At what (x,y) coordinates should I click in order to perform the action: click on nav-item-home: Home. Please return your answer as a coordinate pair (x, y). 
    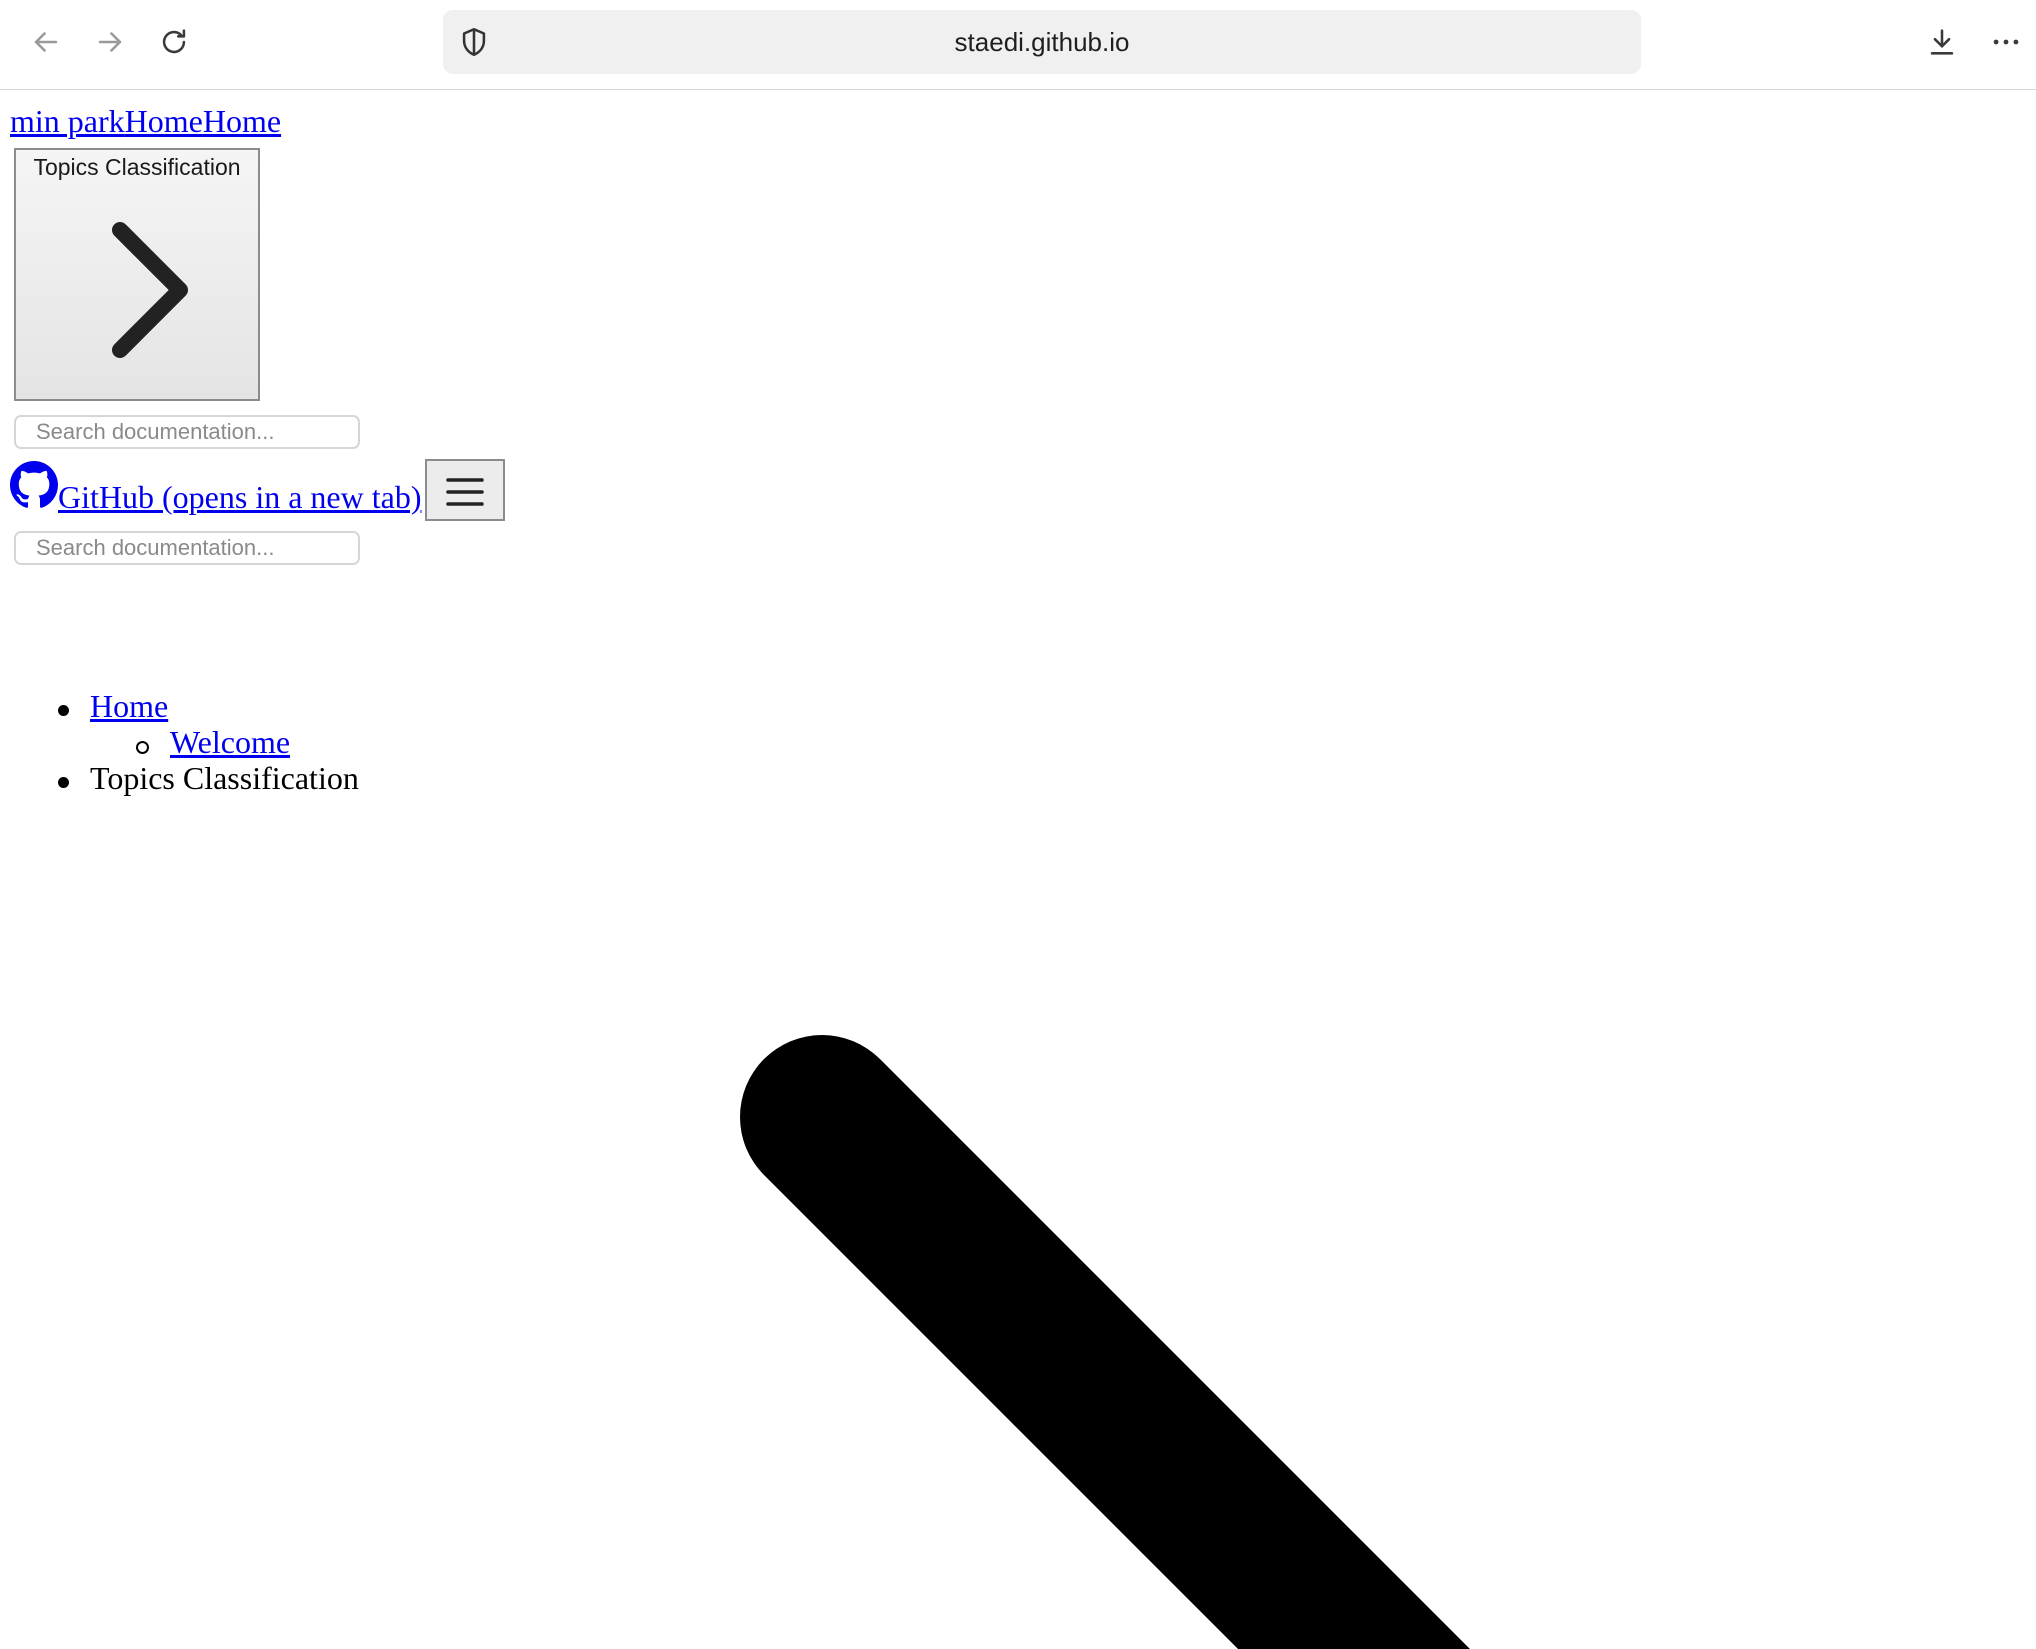
    Looking at the image, I should click on (129, 706).